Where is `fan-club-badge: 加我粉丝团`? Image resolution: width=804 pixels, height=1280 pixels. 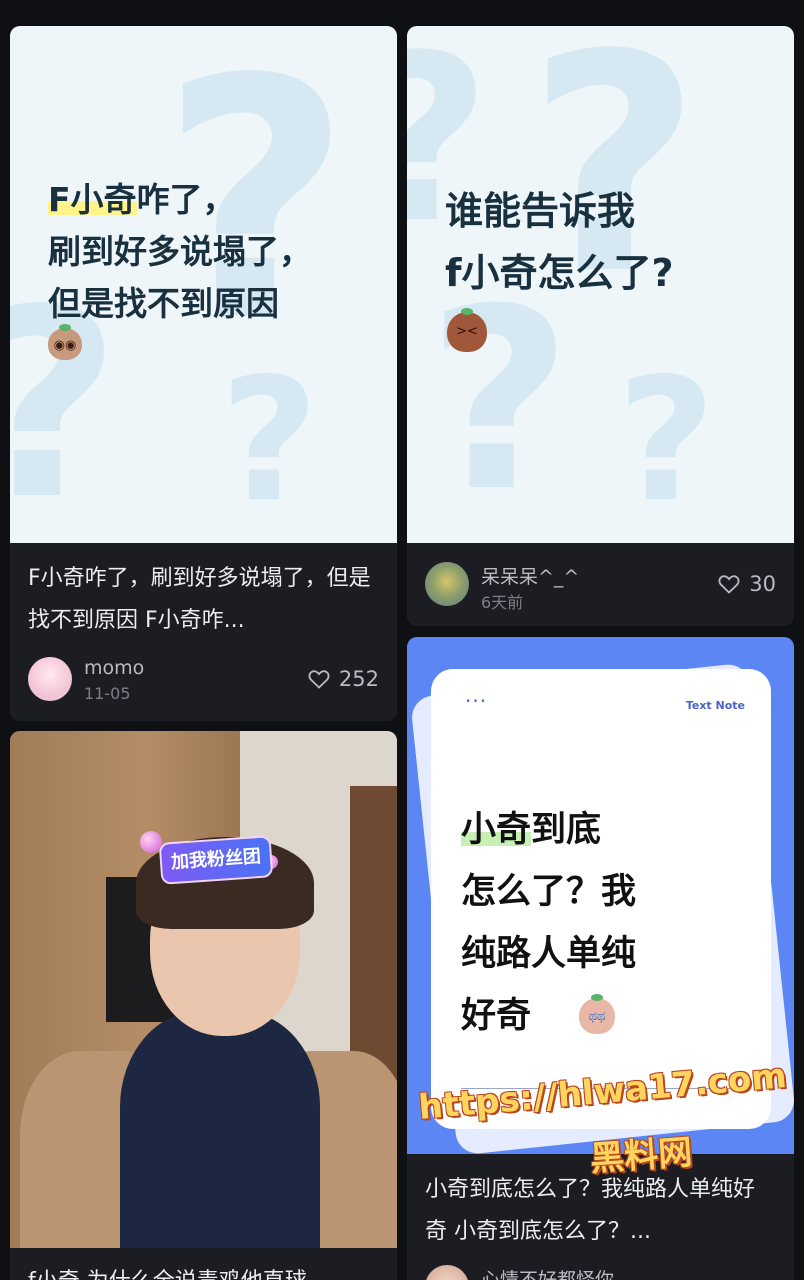
fan-club-badge: 加我粉丝团 is located at coordinates (216, 860).